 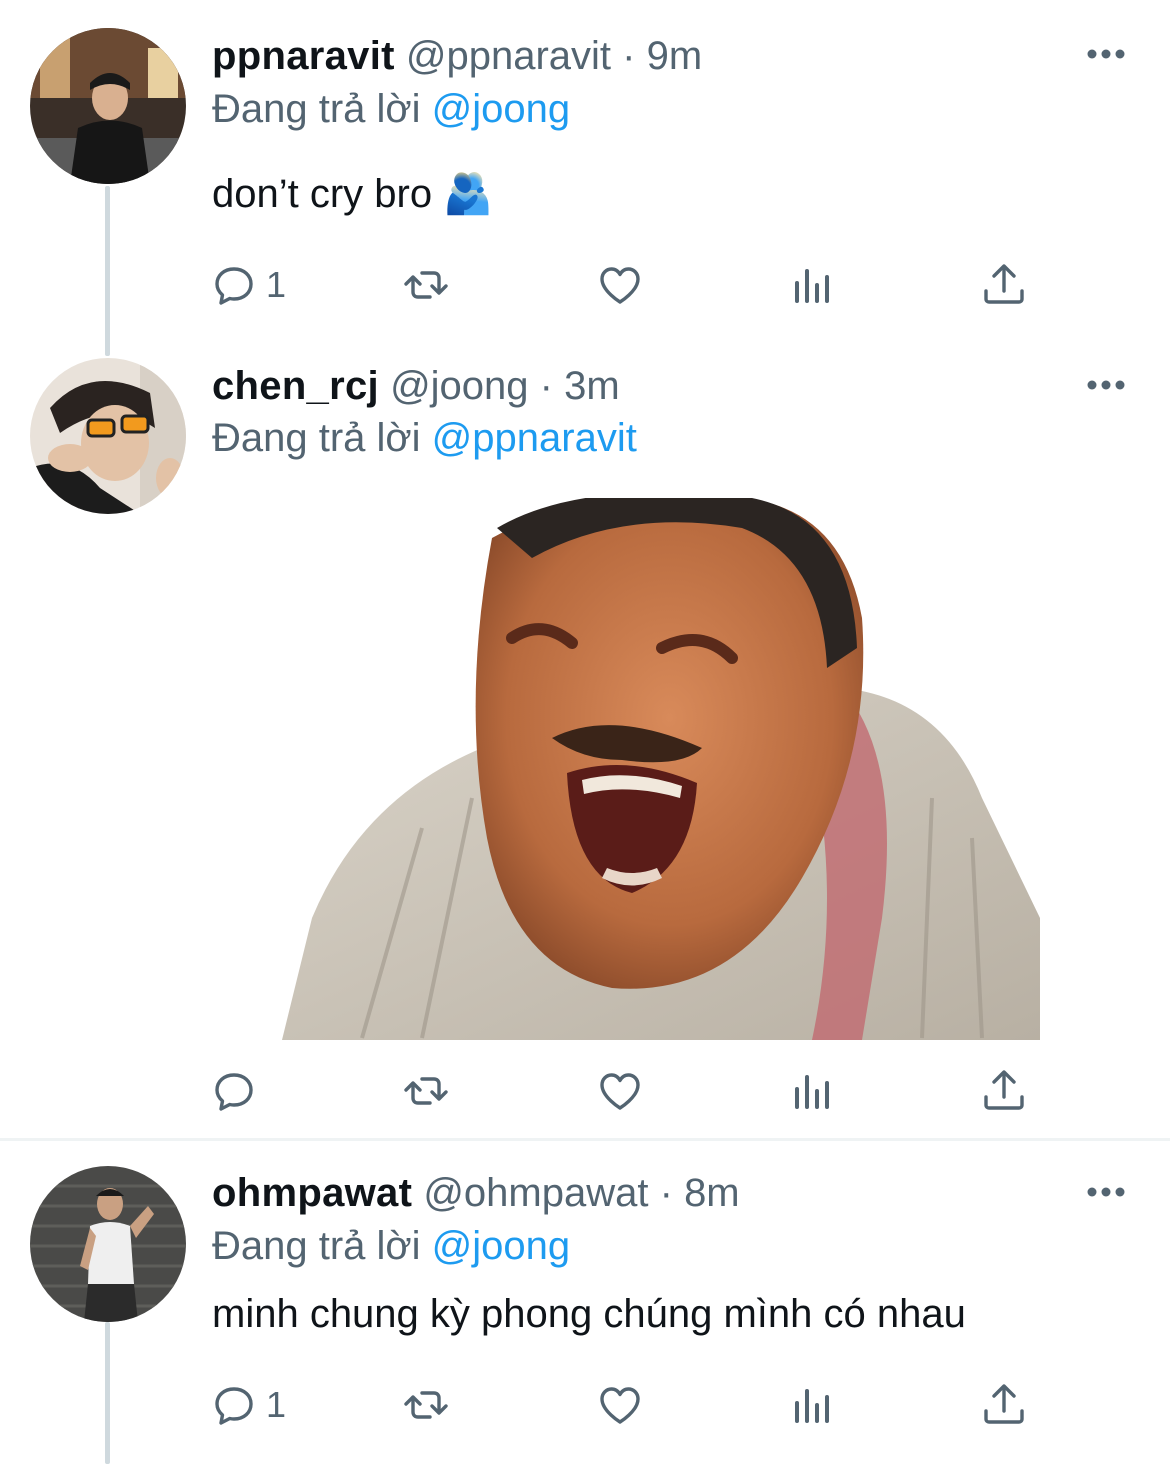 I want to click on reply-button, so click(x=238, y=1091).